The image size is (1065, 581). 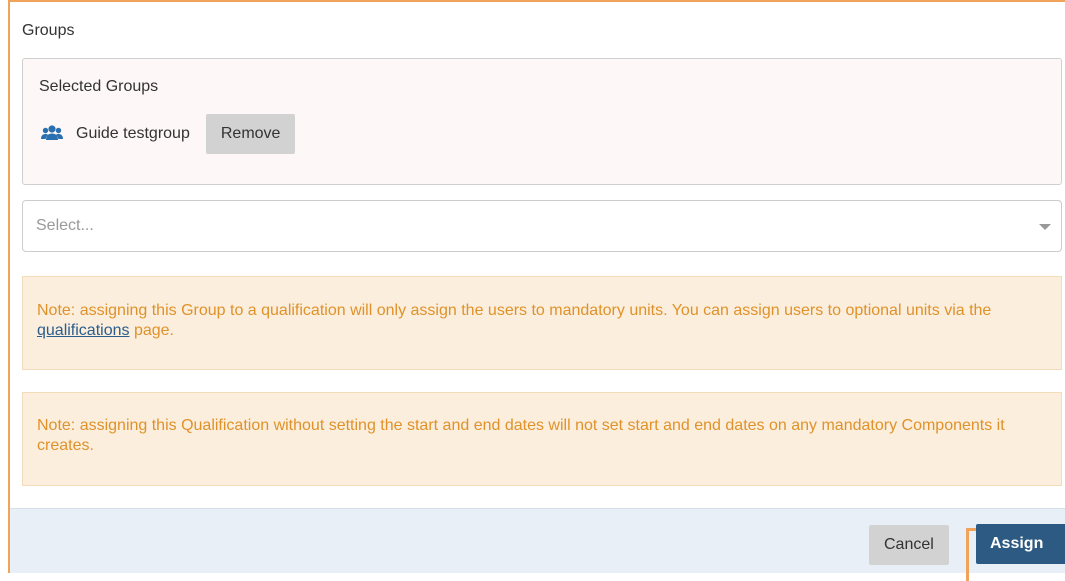 What do you see at coordinates (151, 330) in the screenshot?
I see `group-note-text-end: page.` at bounding box center [151, 330].